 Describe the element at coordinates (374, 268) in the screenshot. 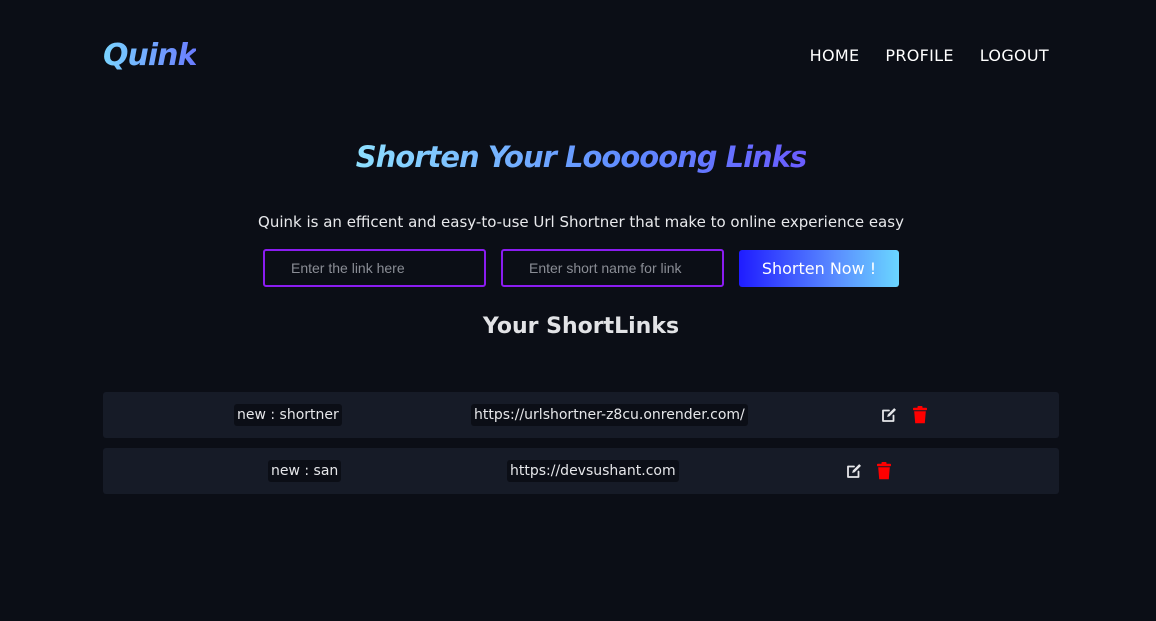

I see `link-input` at that location.